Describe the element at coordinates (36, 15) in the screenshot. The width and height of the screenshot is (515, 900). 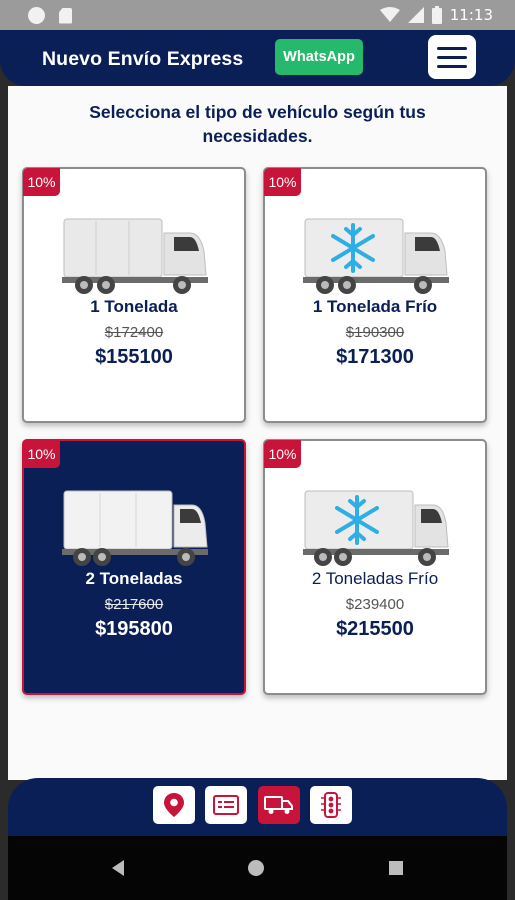
I see `notification-dot-icon` at that location.